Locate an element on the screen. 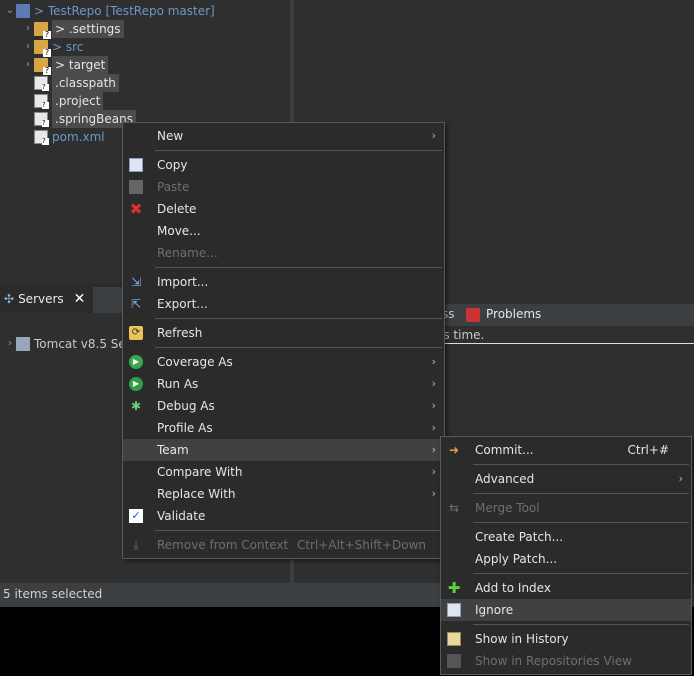 Image resolution: width=694 pixels, height=676 pixels. tab-label: Servers is located at coordinates (41, 299).